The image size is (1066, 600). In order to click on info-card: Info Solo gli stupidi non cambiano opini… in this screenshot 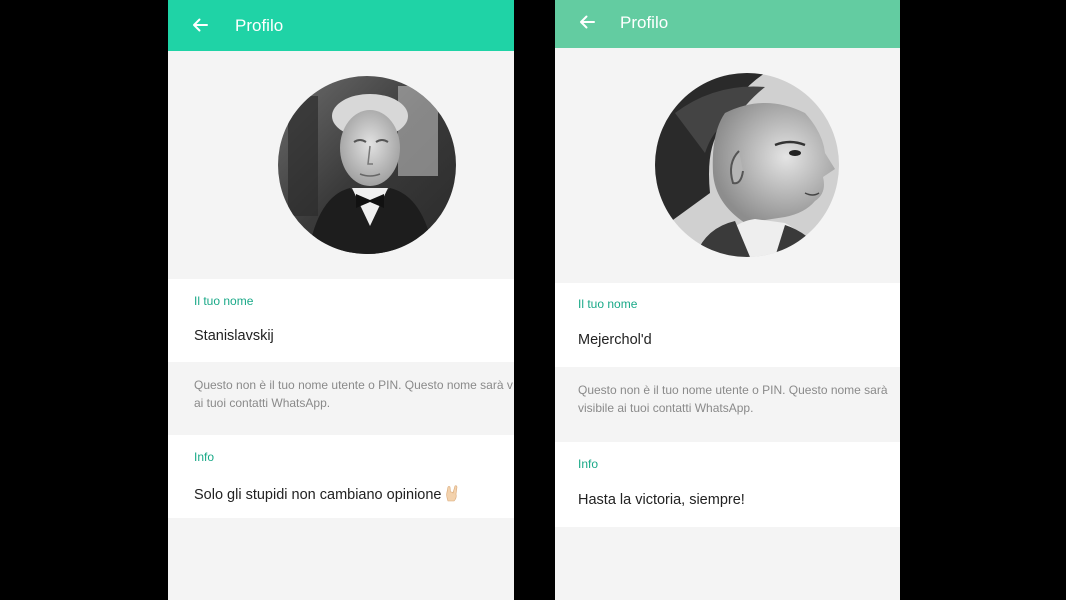, I will do `click(341, 476)`.